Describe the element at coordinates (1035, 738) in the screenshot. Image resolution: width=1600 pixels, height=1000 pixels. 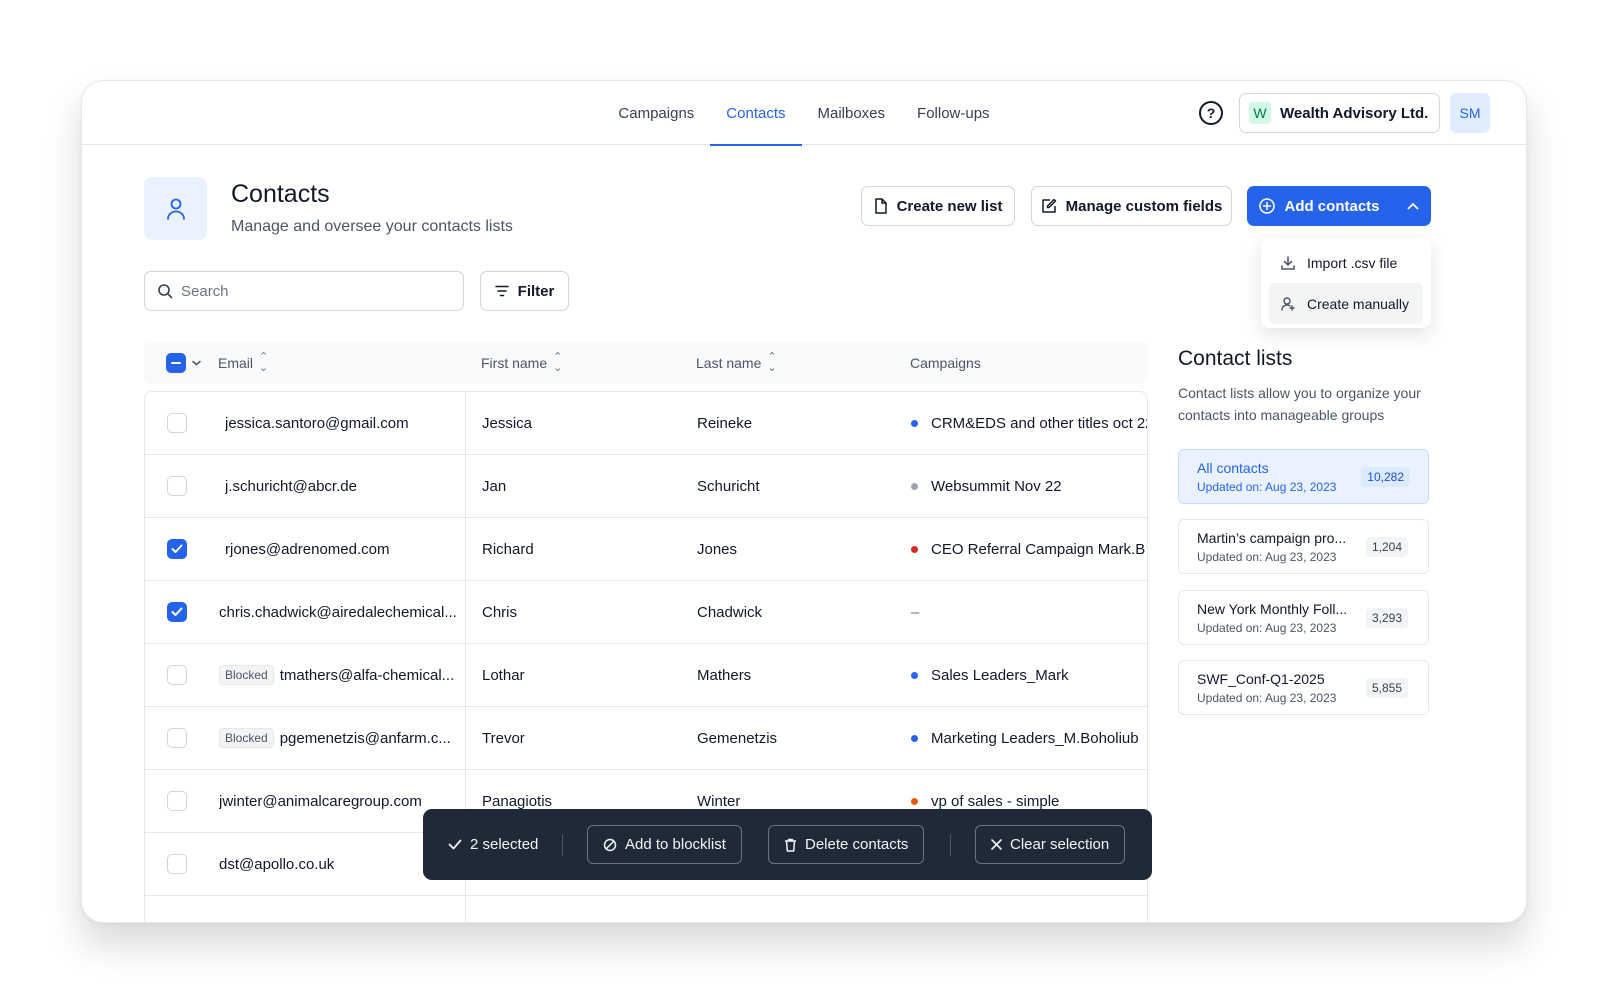
I see `campaign-text: Marketing Leaders_M.Boholiub` at that location.